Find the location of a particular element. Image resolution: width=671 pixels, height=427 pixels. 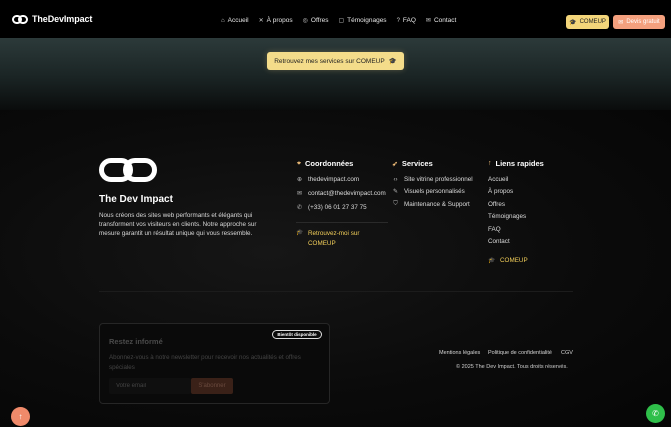

liens-title: Liens rapides is located at coordinates (519, 163).